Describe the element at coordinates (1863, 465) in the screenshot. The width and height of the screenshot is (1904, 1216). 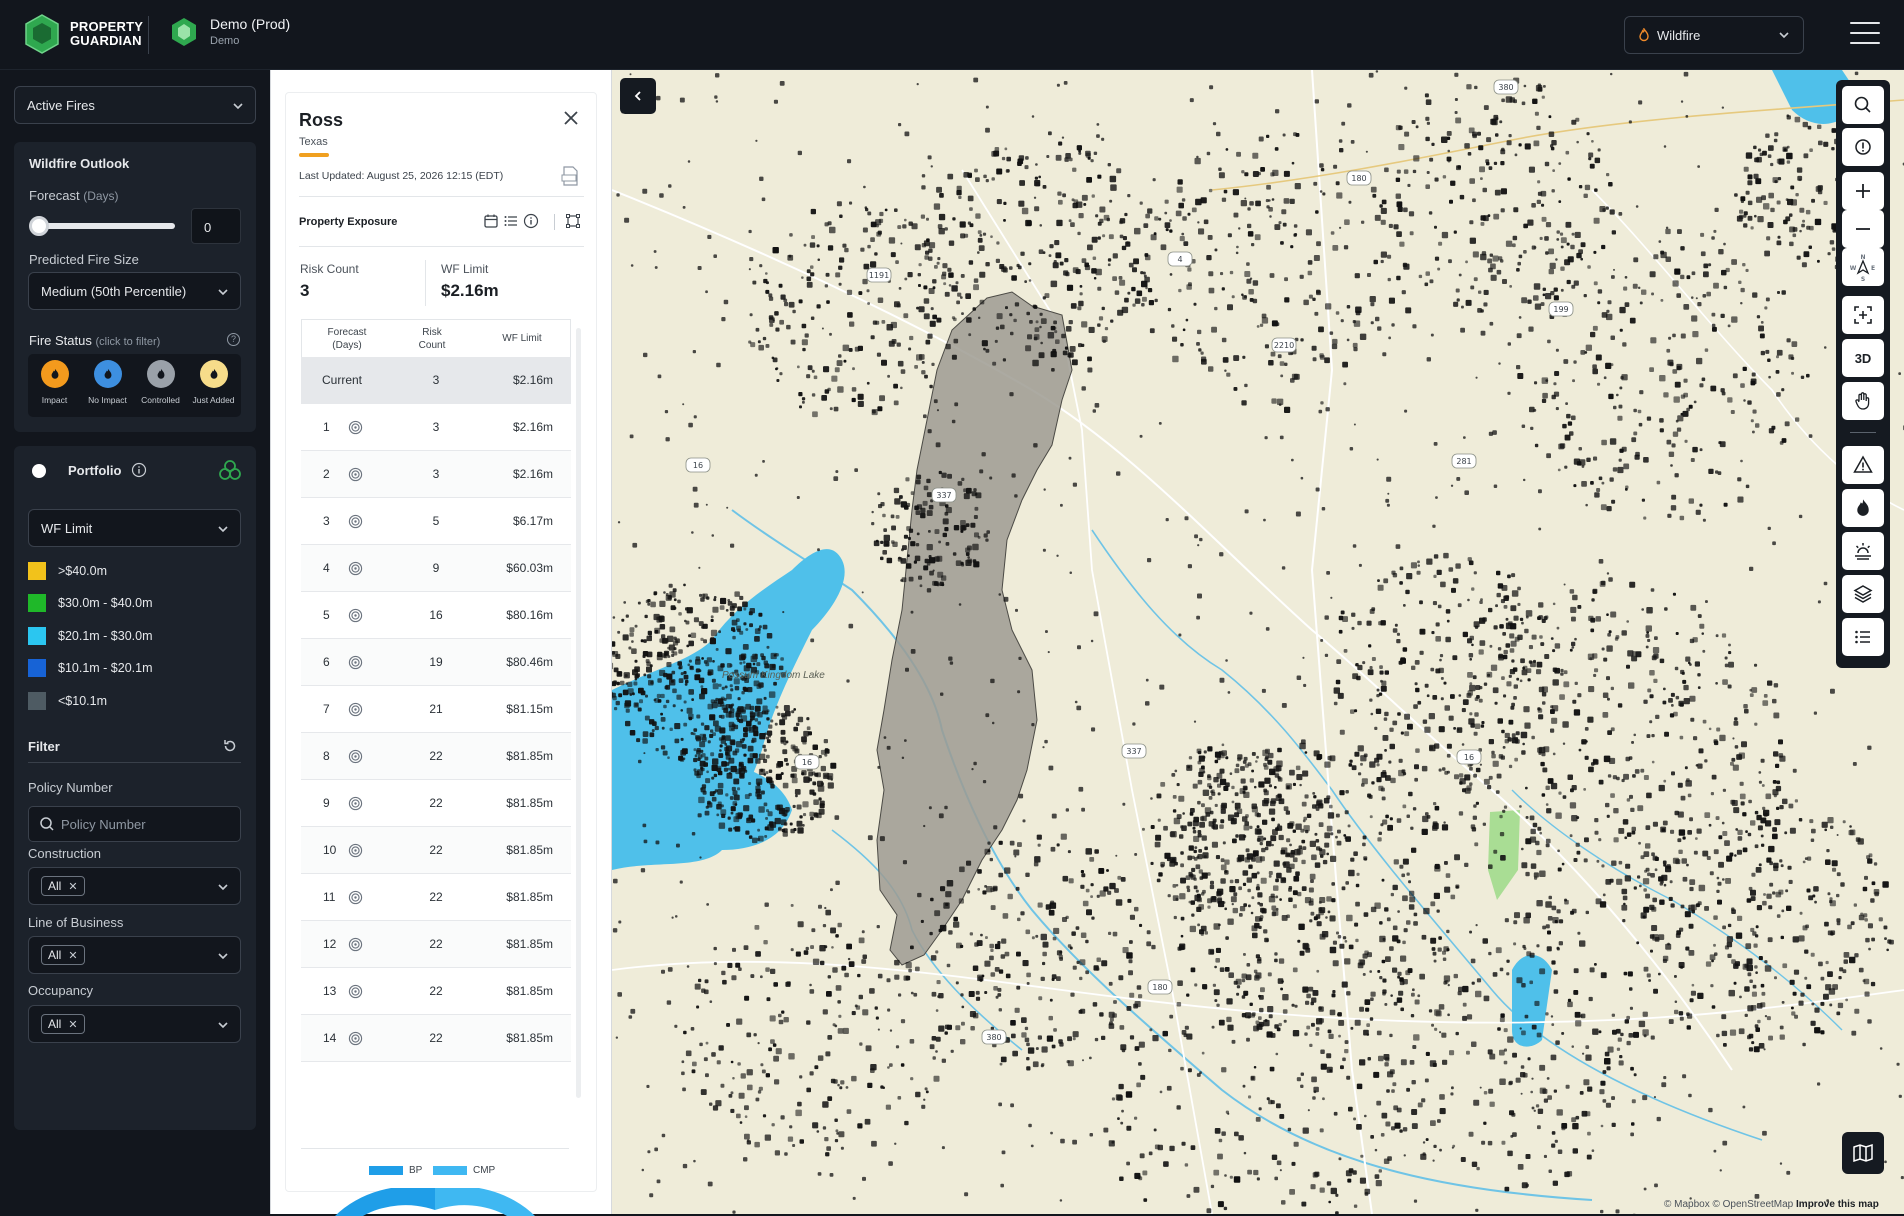
I see `warnings-button` at that location.